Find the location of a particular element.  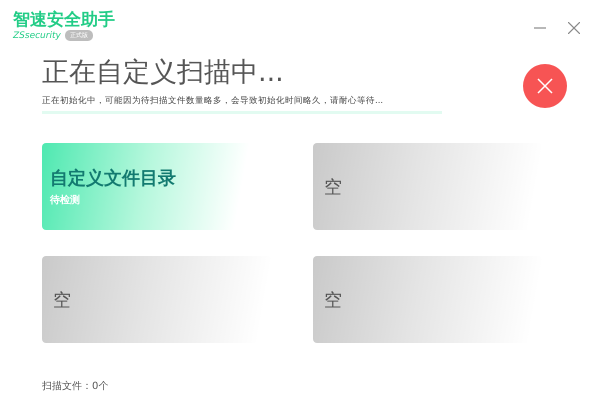

stop-scan-button is located at coordinates (545, 86).